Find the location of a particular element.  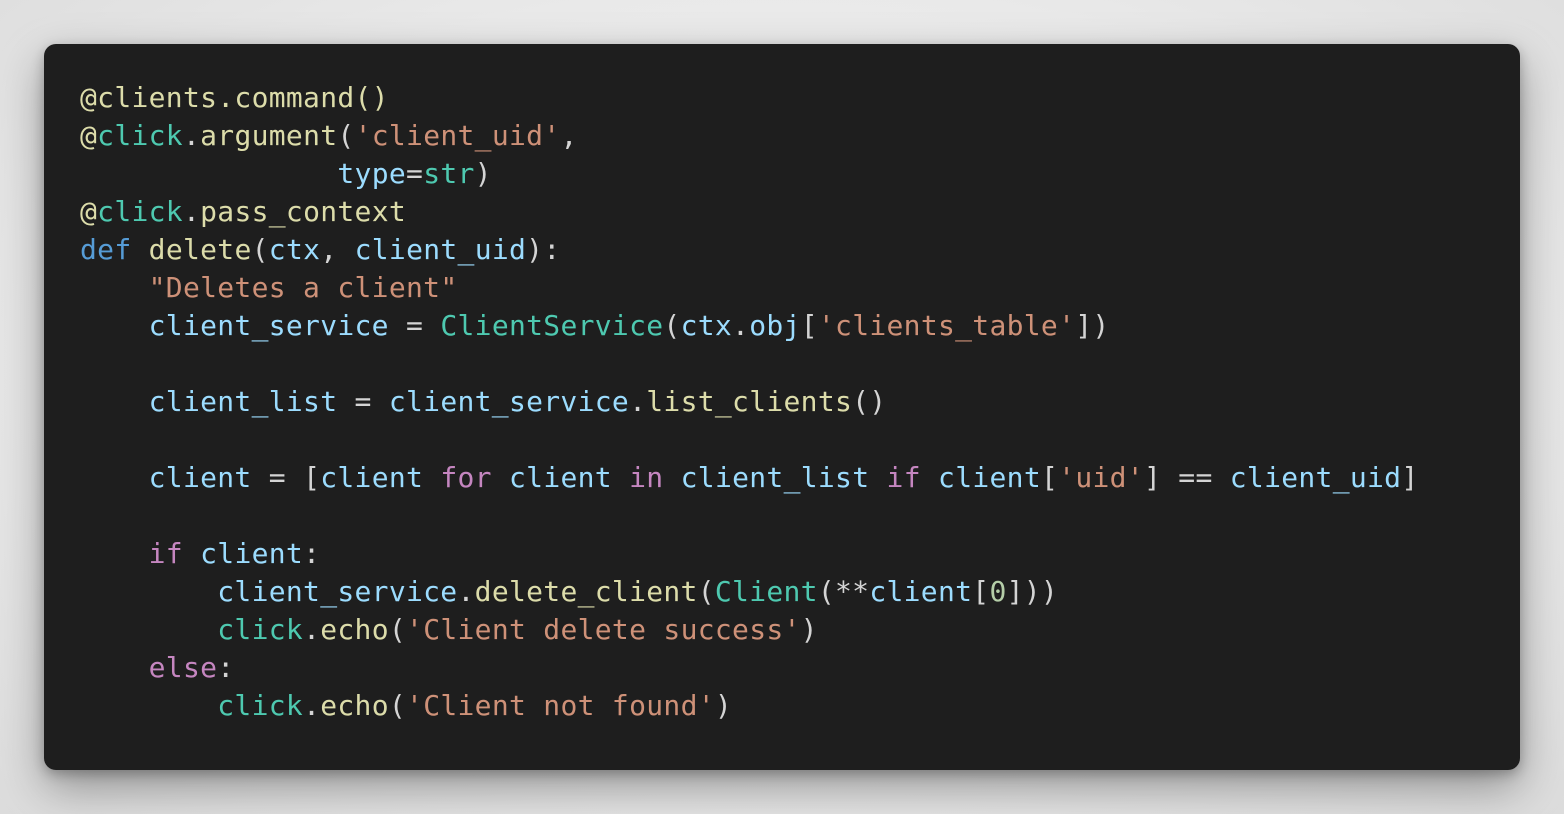

code-line-17: click.echo('Client not found') is located at coordinates (749, 706).